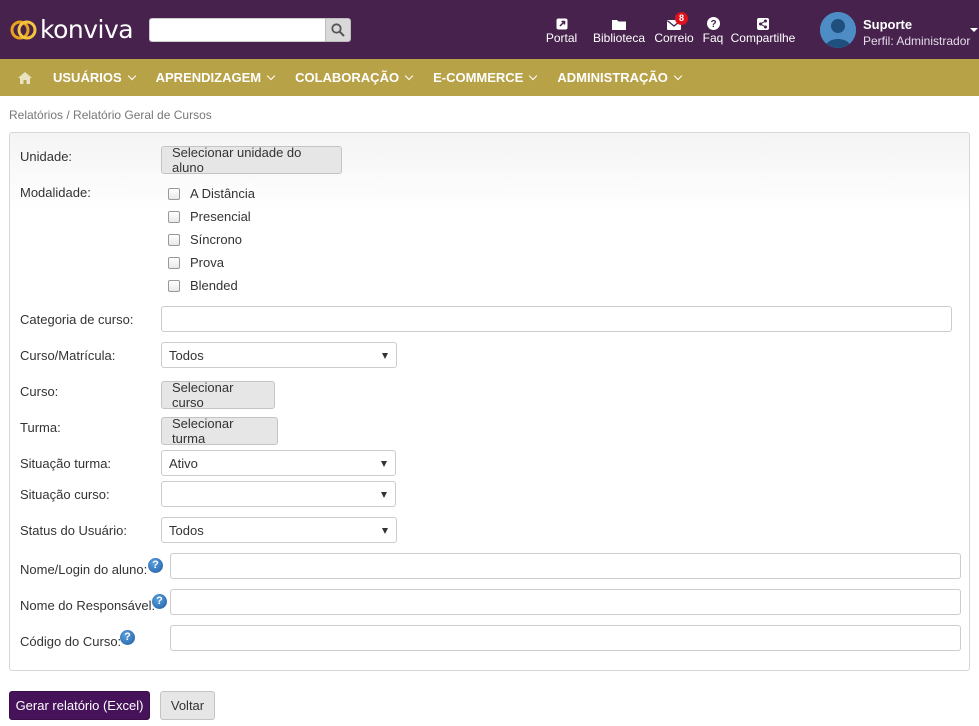  What do you see at coordinates (278, 494) in the screenshot?
I see `situacao-curso-select` at bounding box center [278, 494].